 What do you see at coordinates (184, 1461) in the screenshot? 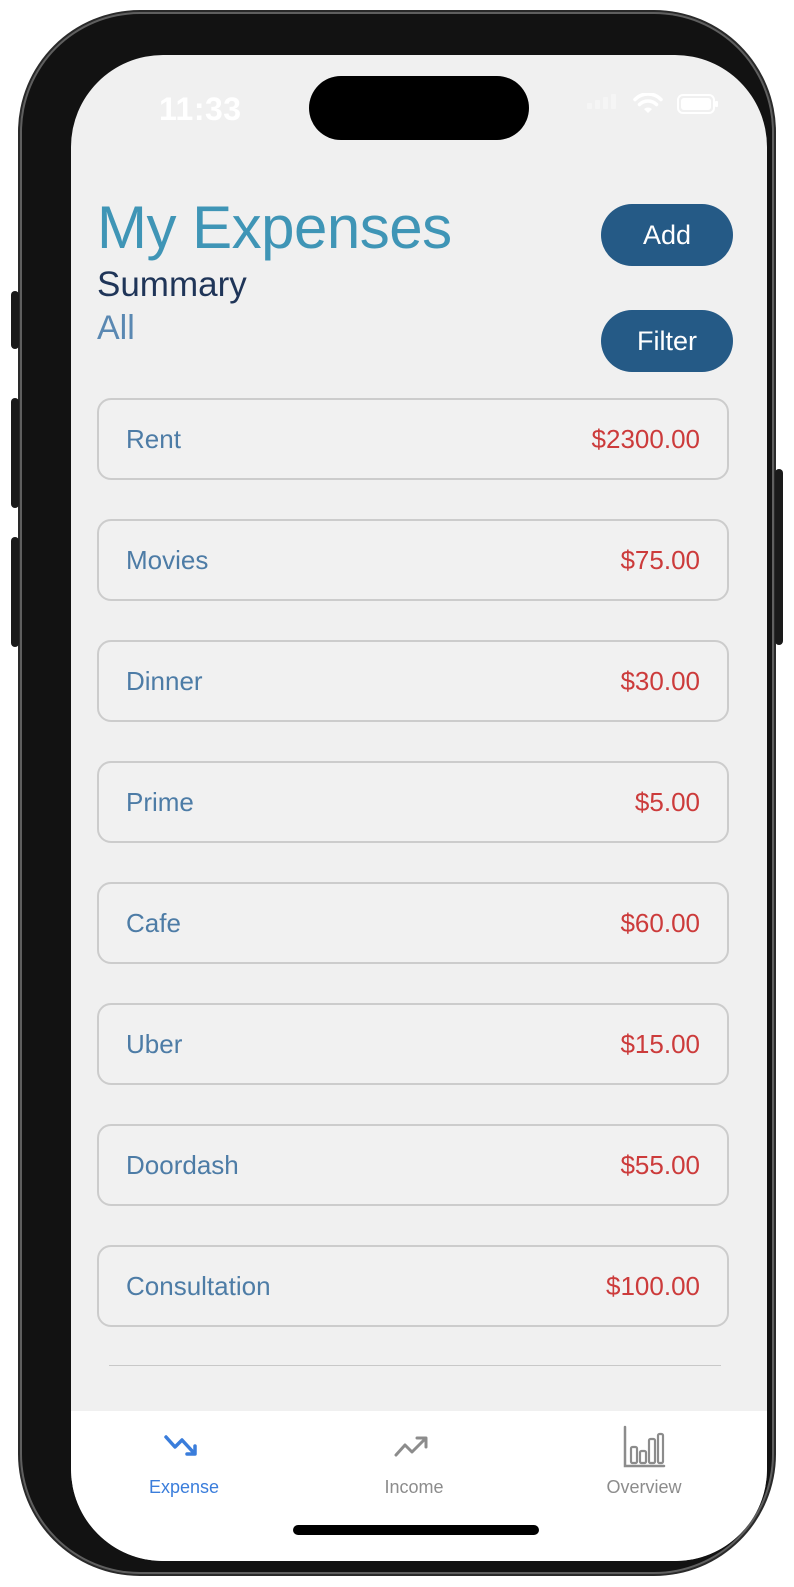
I see `tab-expense: Expense` at bounding box center [184, 1461].